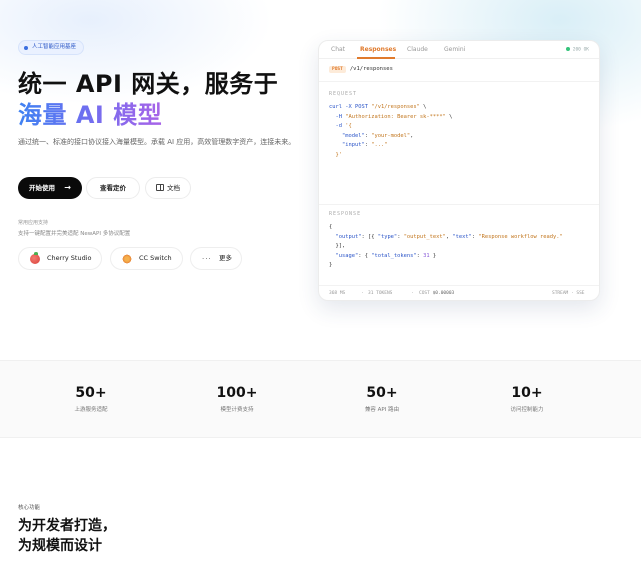  What do you see at coordinates (433, 255) in the screenshot?
I see `code-token: }` at bounding box center [433, 255].